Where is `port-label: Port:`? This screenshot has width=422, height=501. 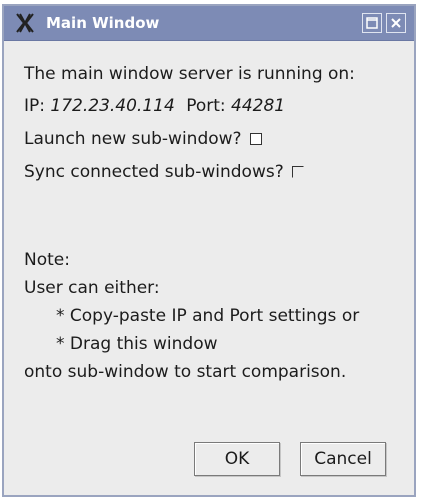 port-label: Port: is located at coordinates (206, 106).